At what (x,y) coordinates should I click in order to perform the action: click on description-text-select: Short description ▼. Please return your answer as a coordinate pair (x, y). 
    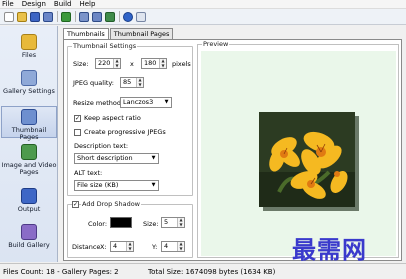
    Looking at the image, I should click on (116, 158).